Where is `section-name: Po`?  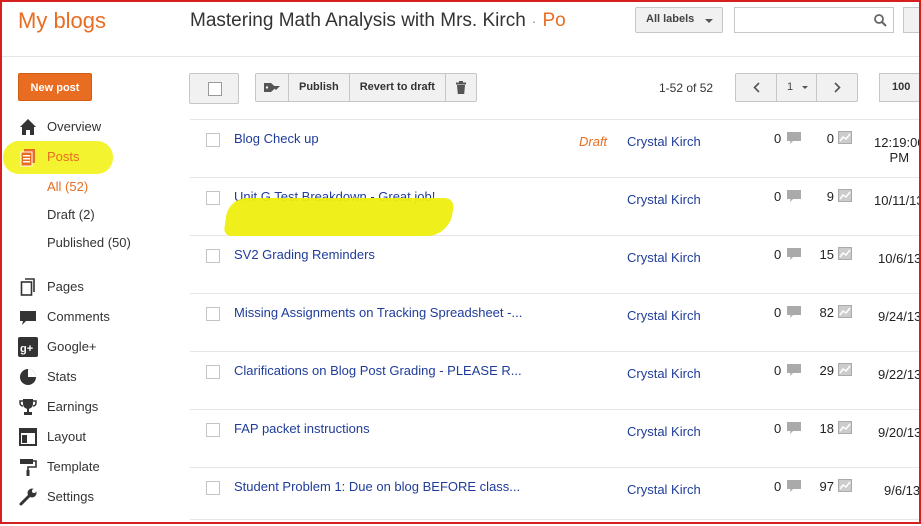 section-name: Po is located at coordinates (554, 20).